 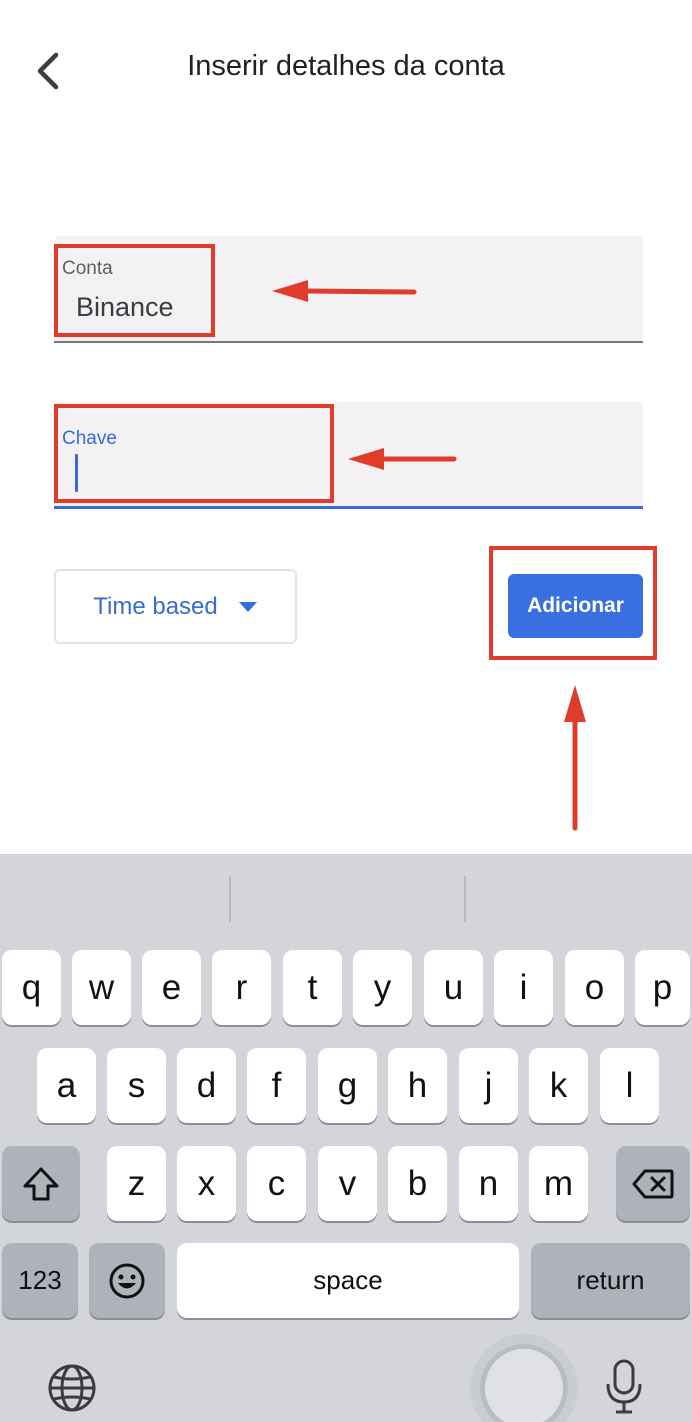 I want to click on key-c: c, so click(x=276, y=1183).